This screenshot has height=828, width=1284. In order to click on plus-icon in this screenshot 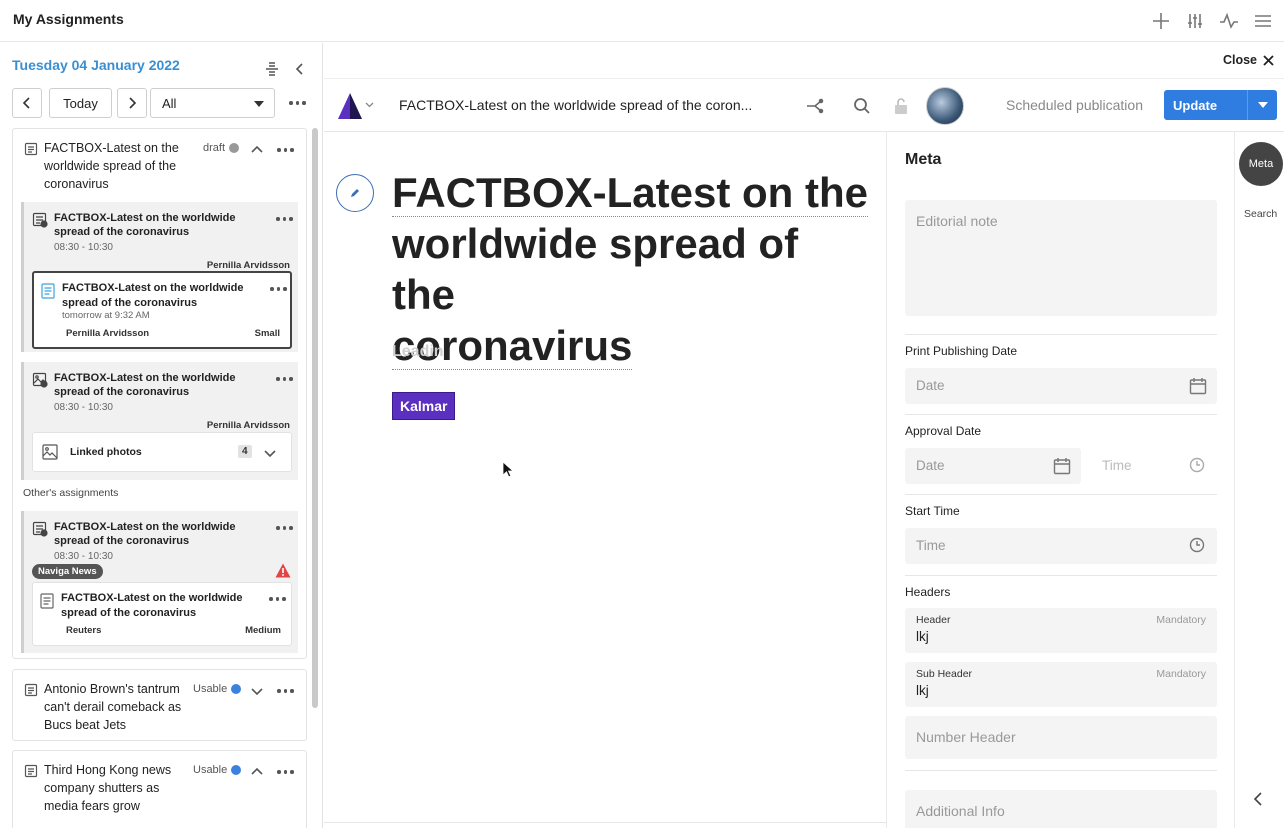, I will do `click(1161, 21)`.